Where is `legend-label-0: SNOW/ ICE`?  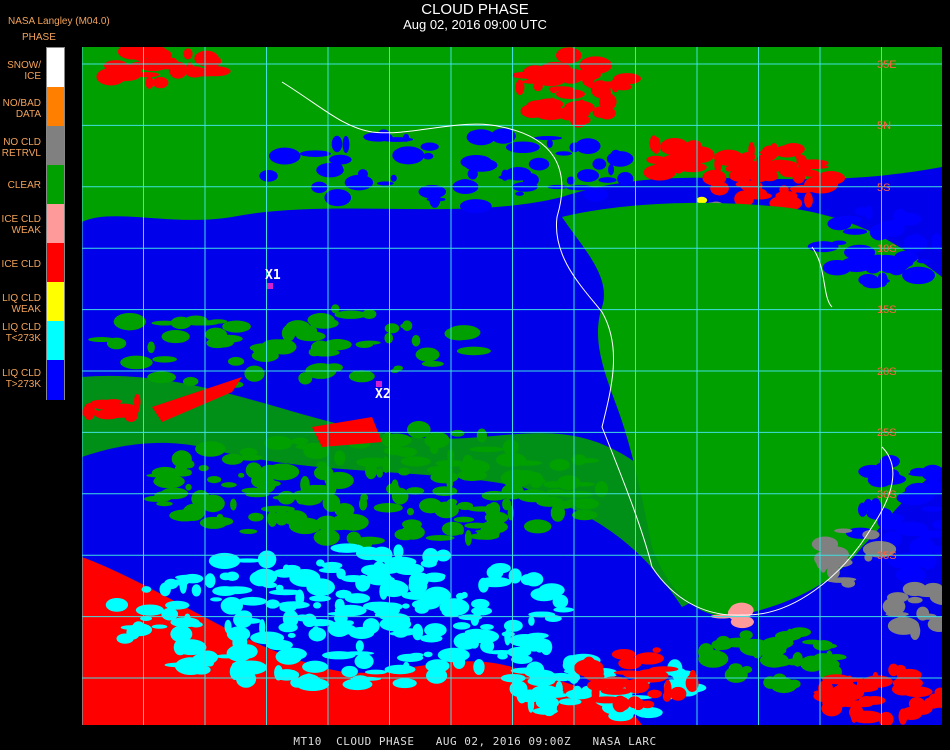
legend-label-0: SNOW/ ICE is located at coordinates (24, 71).